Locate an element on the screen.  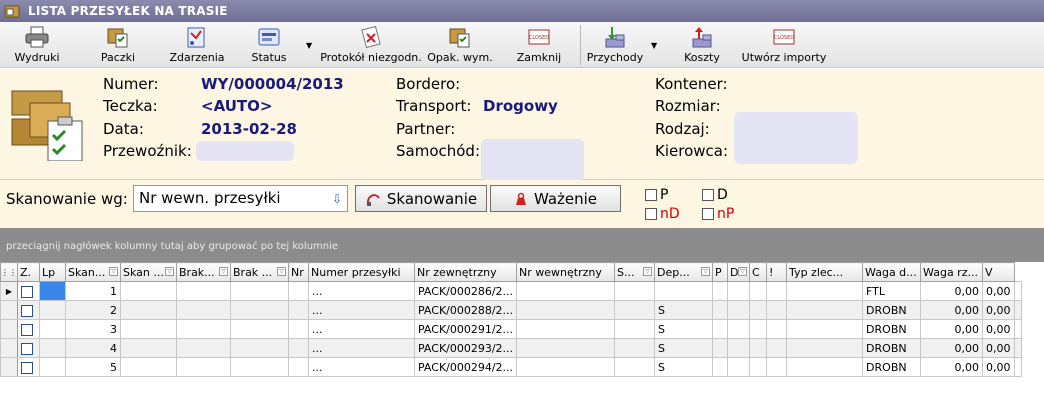
table-row: ▶ 1 ... PACK/000286/2... FTL 0,00 0,00 is located at coordinates (511, 291).